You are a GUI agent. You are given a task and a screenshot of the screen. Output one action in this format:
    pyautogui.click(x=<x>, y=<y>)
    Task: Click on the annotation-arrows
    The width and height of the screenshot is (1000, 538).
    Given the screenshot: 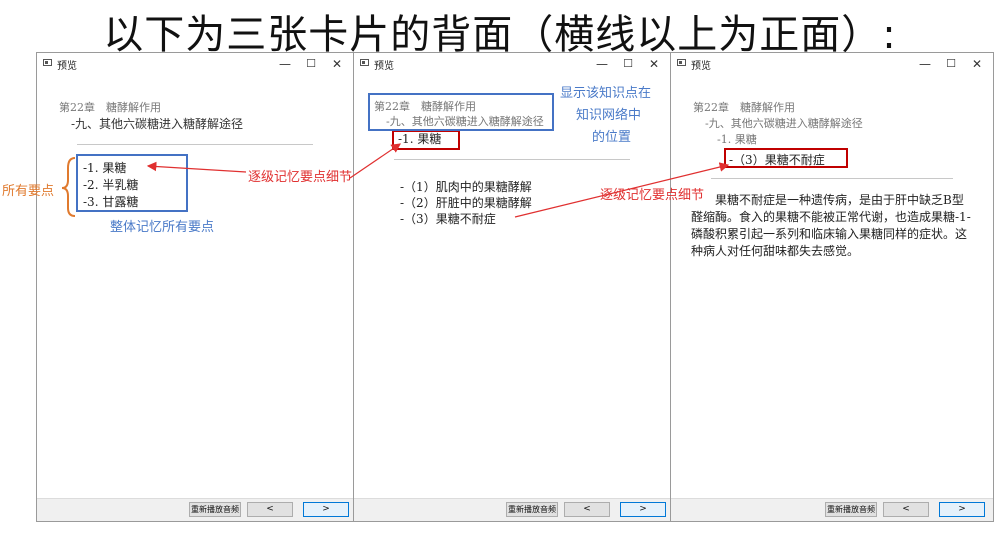 What is the action you would take?
    pyautogui.click(x=395, y=180)
    